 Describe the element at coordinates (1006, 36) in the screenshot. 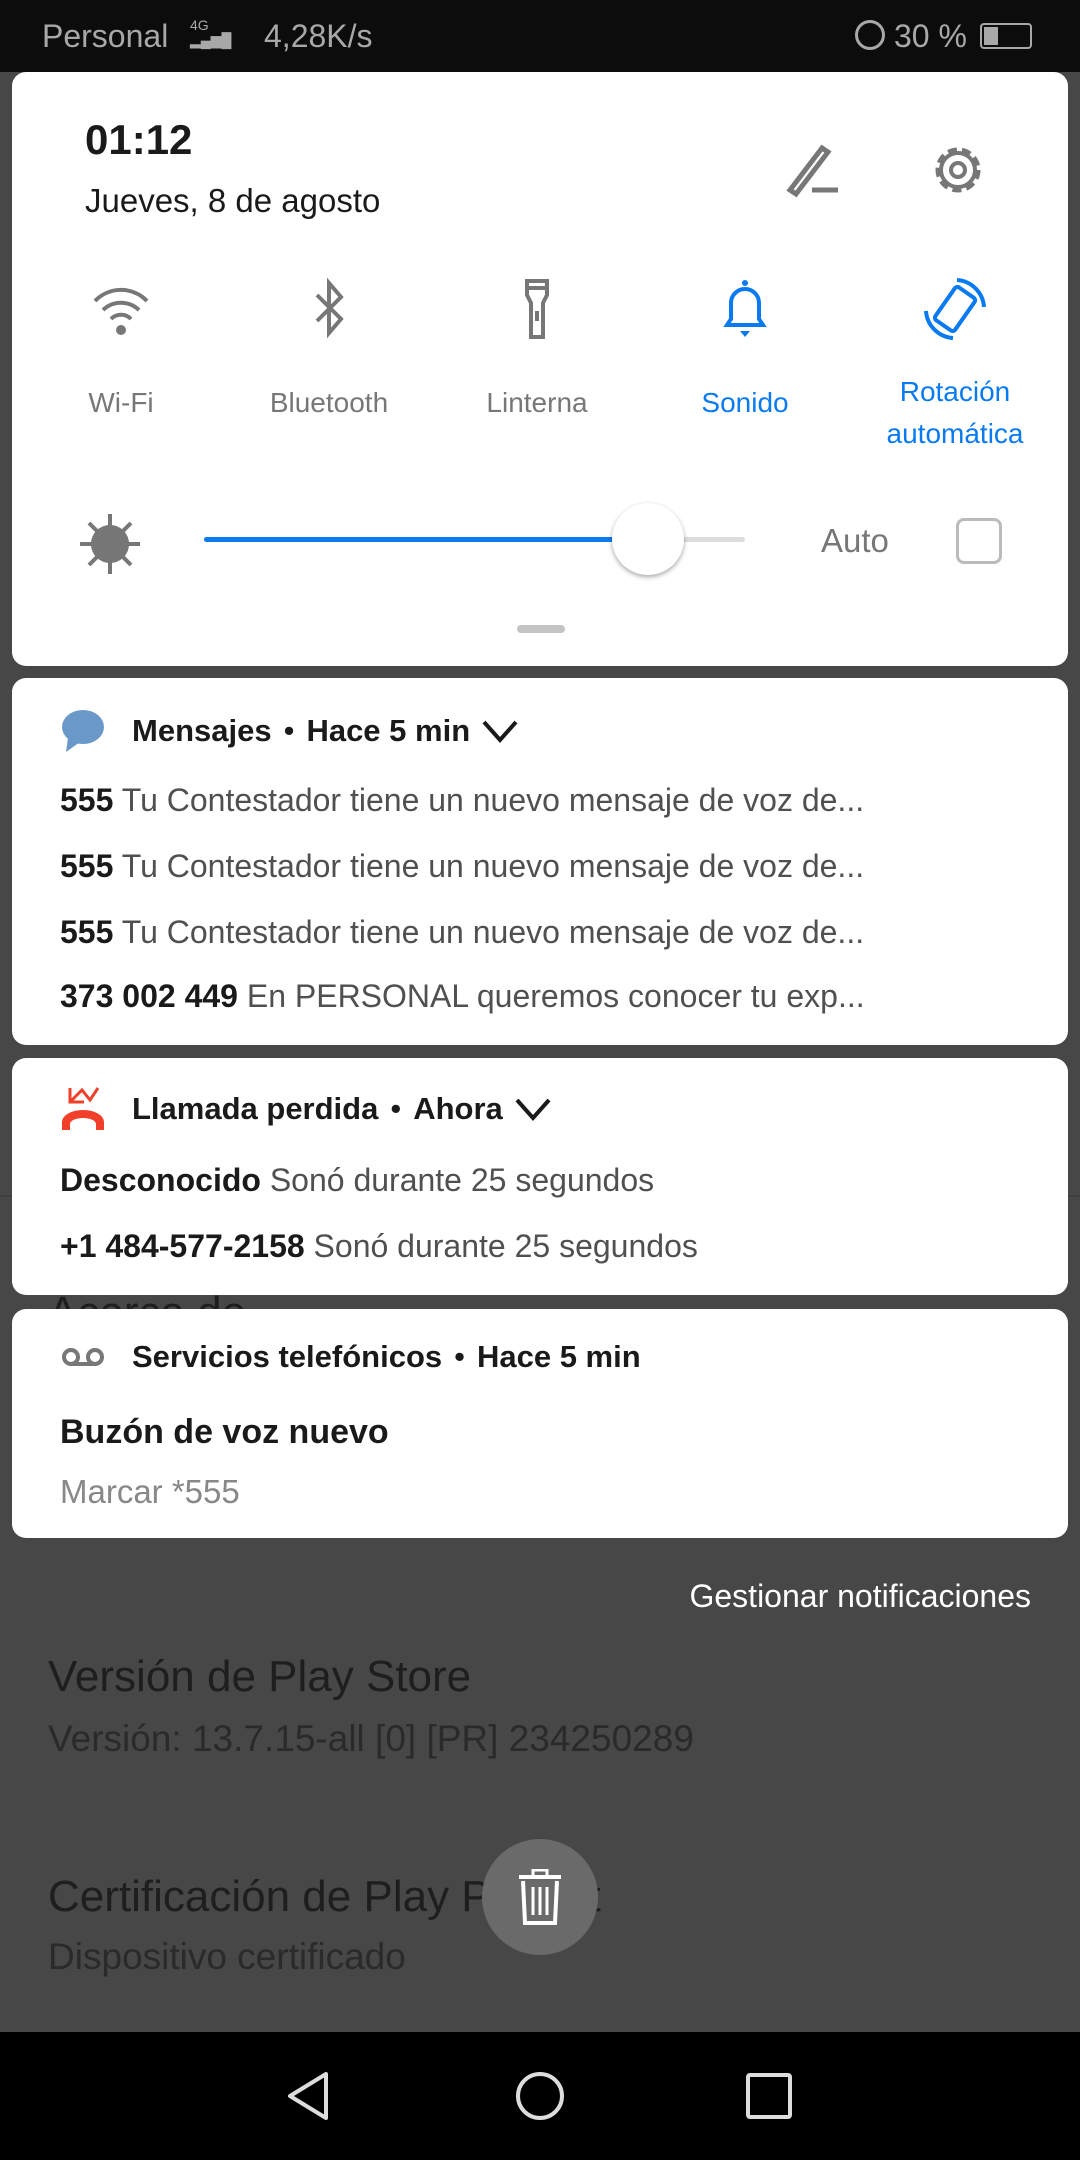

I see `battery-icon` at that location.